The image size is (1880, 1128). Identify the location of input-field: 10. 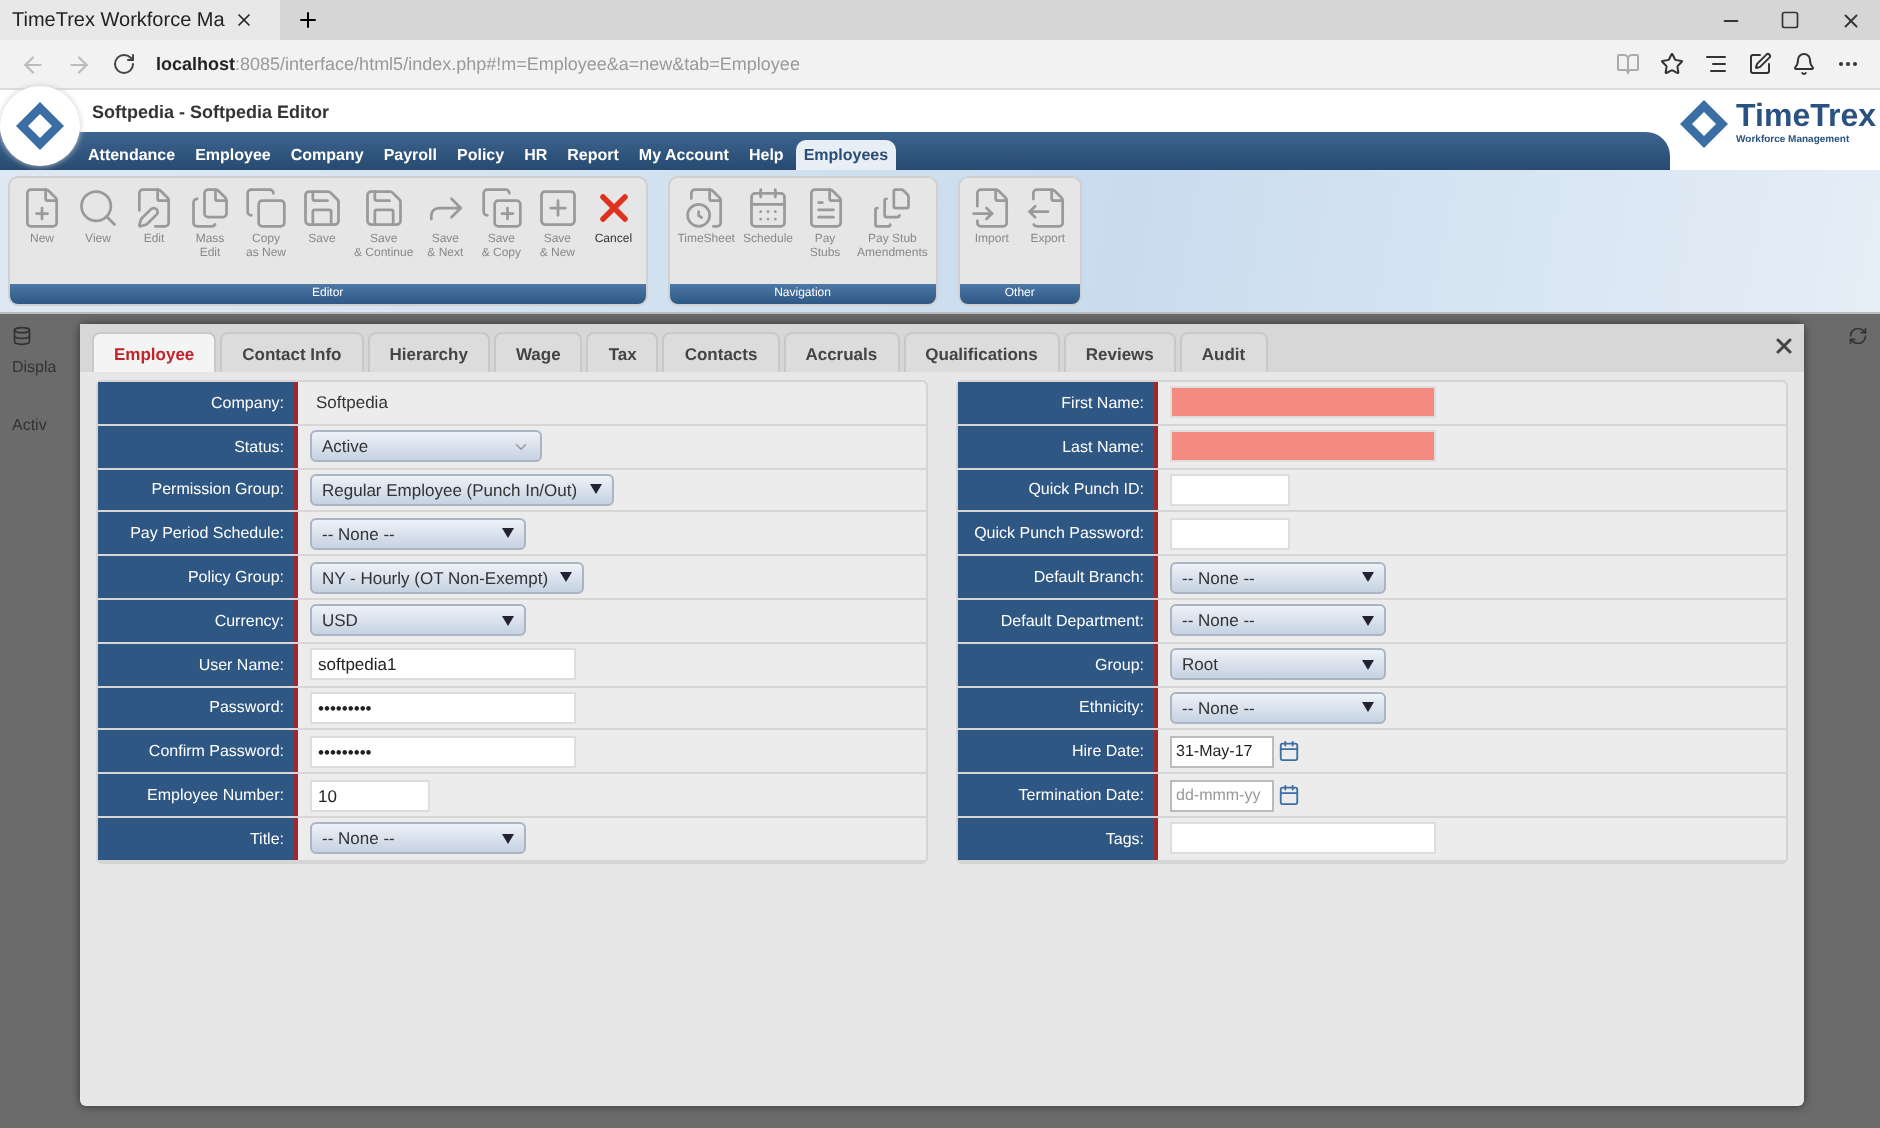
(370, 795).